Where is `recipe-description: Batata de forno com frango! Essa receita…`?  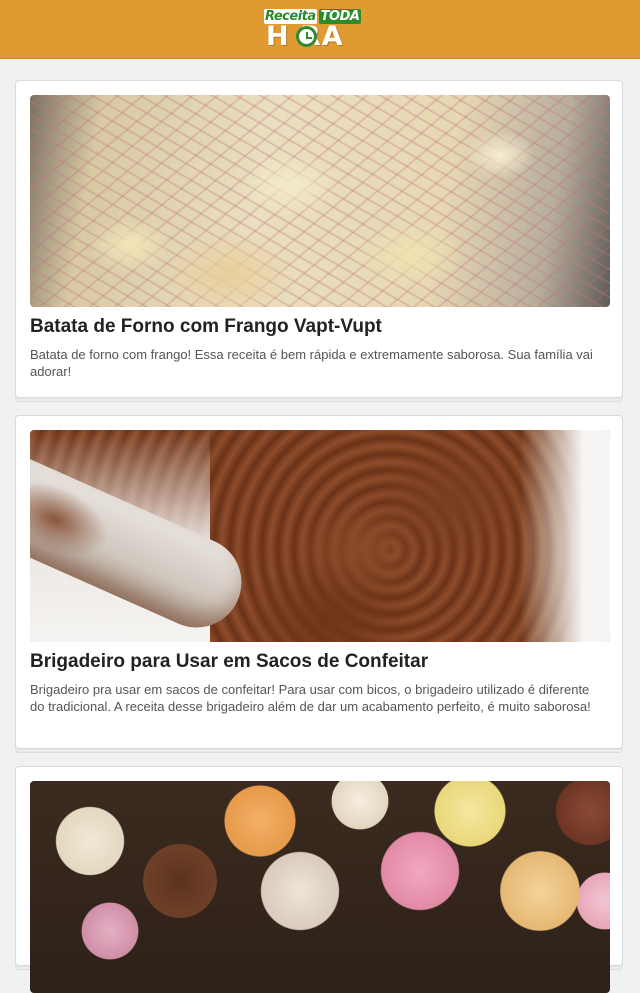
recipe-description: Batata de forno com frango! Essa receita… is located at coordinates (311, 363).